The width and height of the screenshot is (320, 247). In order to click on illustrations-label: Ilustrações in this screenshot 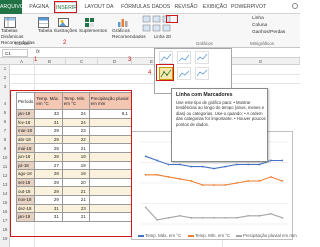, I will do `click(65, 32)`.